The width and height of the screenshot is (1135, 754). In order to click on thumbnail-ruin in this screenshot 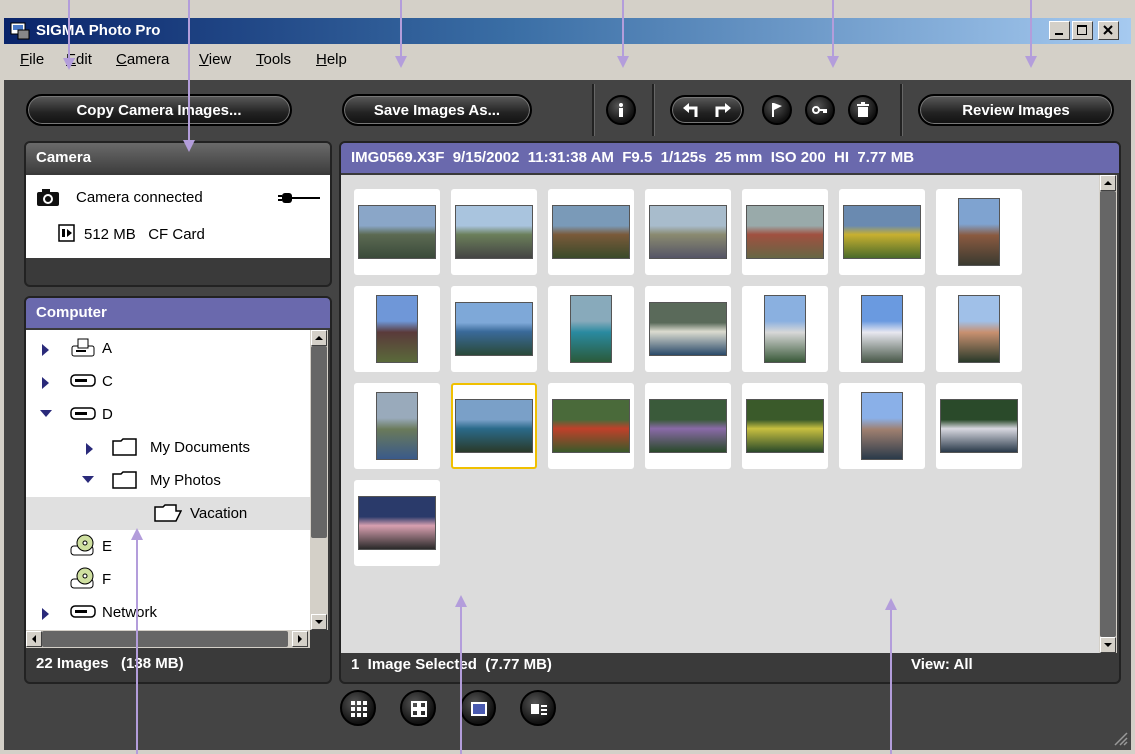, I will do `click(591, 232)`.